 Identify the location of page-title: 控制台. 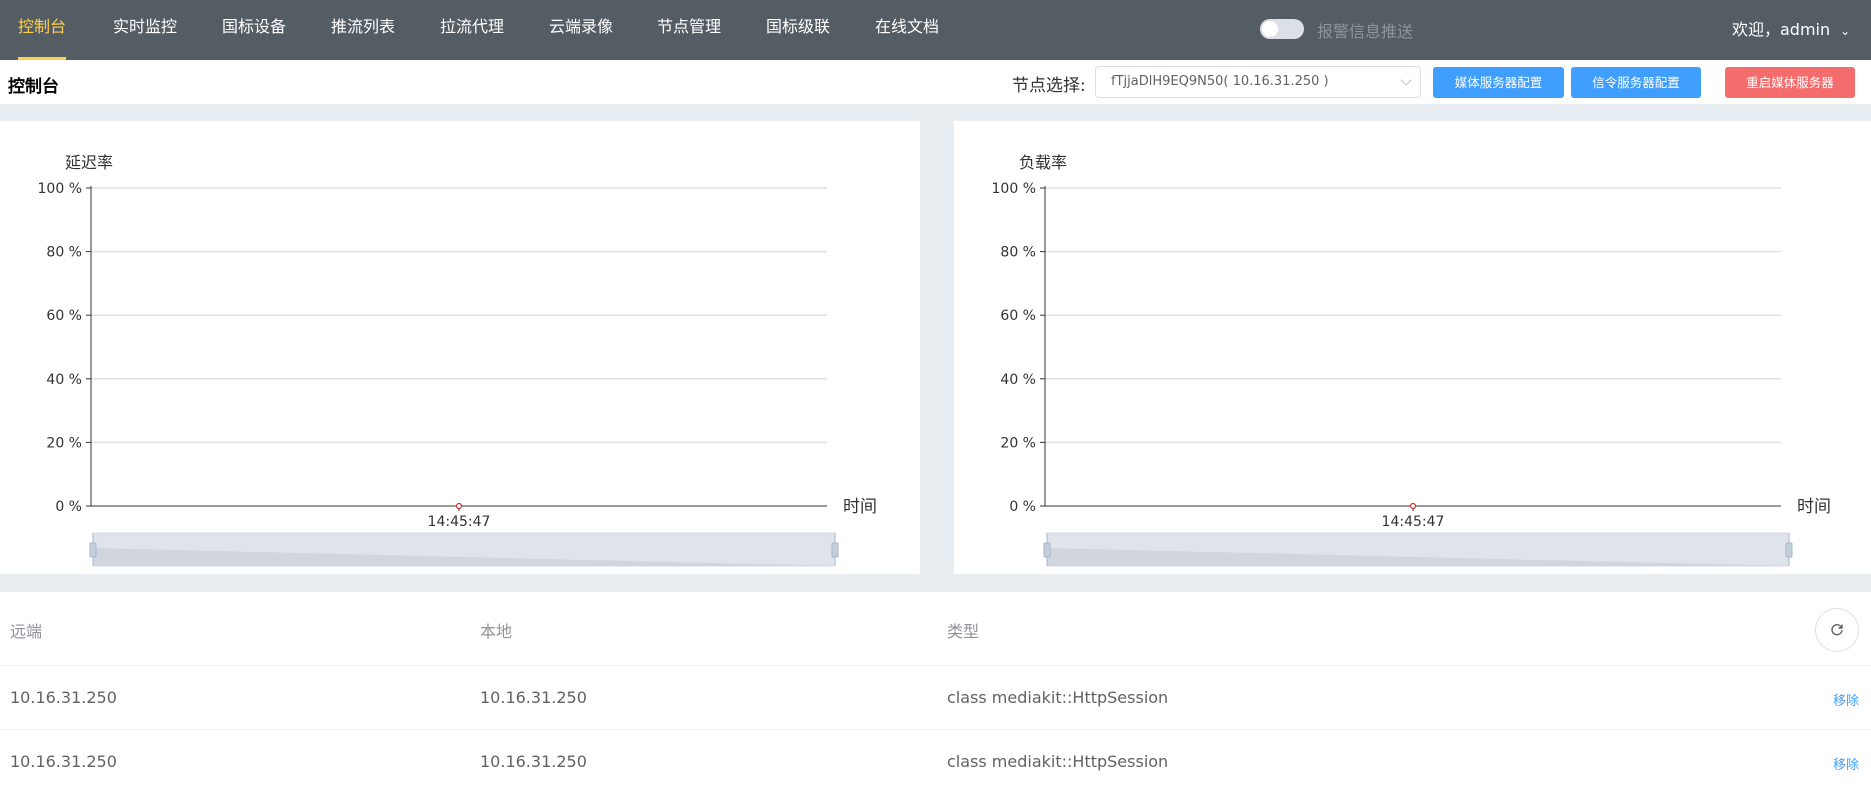
(33, 87).